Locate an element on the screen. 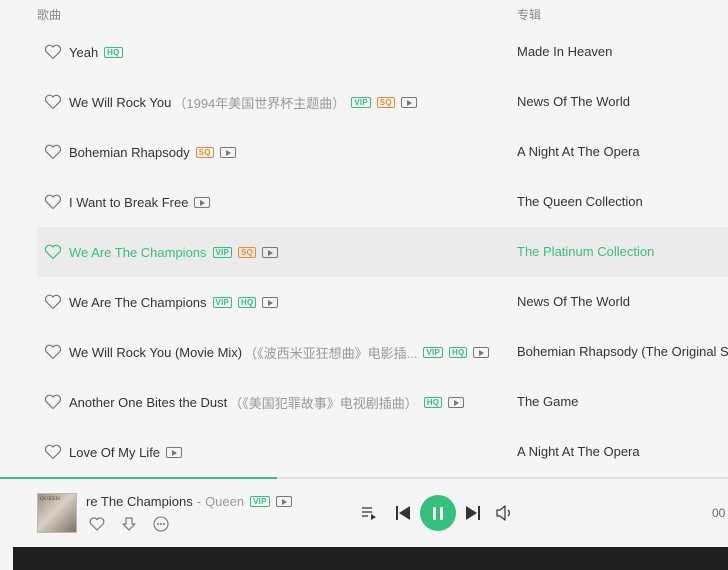 The width and height of the screenshot is (728, 570). song-title-cell: Love Of My Life is located at coordinates (126, 452).